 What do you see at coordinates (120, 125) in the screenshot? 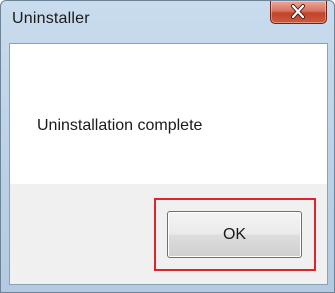
I see `dialog-message: Uninstallation complete` at bounding box center [120, 125].